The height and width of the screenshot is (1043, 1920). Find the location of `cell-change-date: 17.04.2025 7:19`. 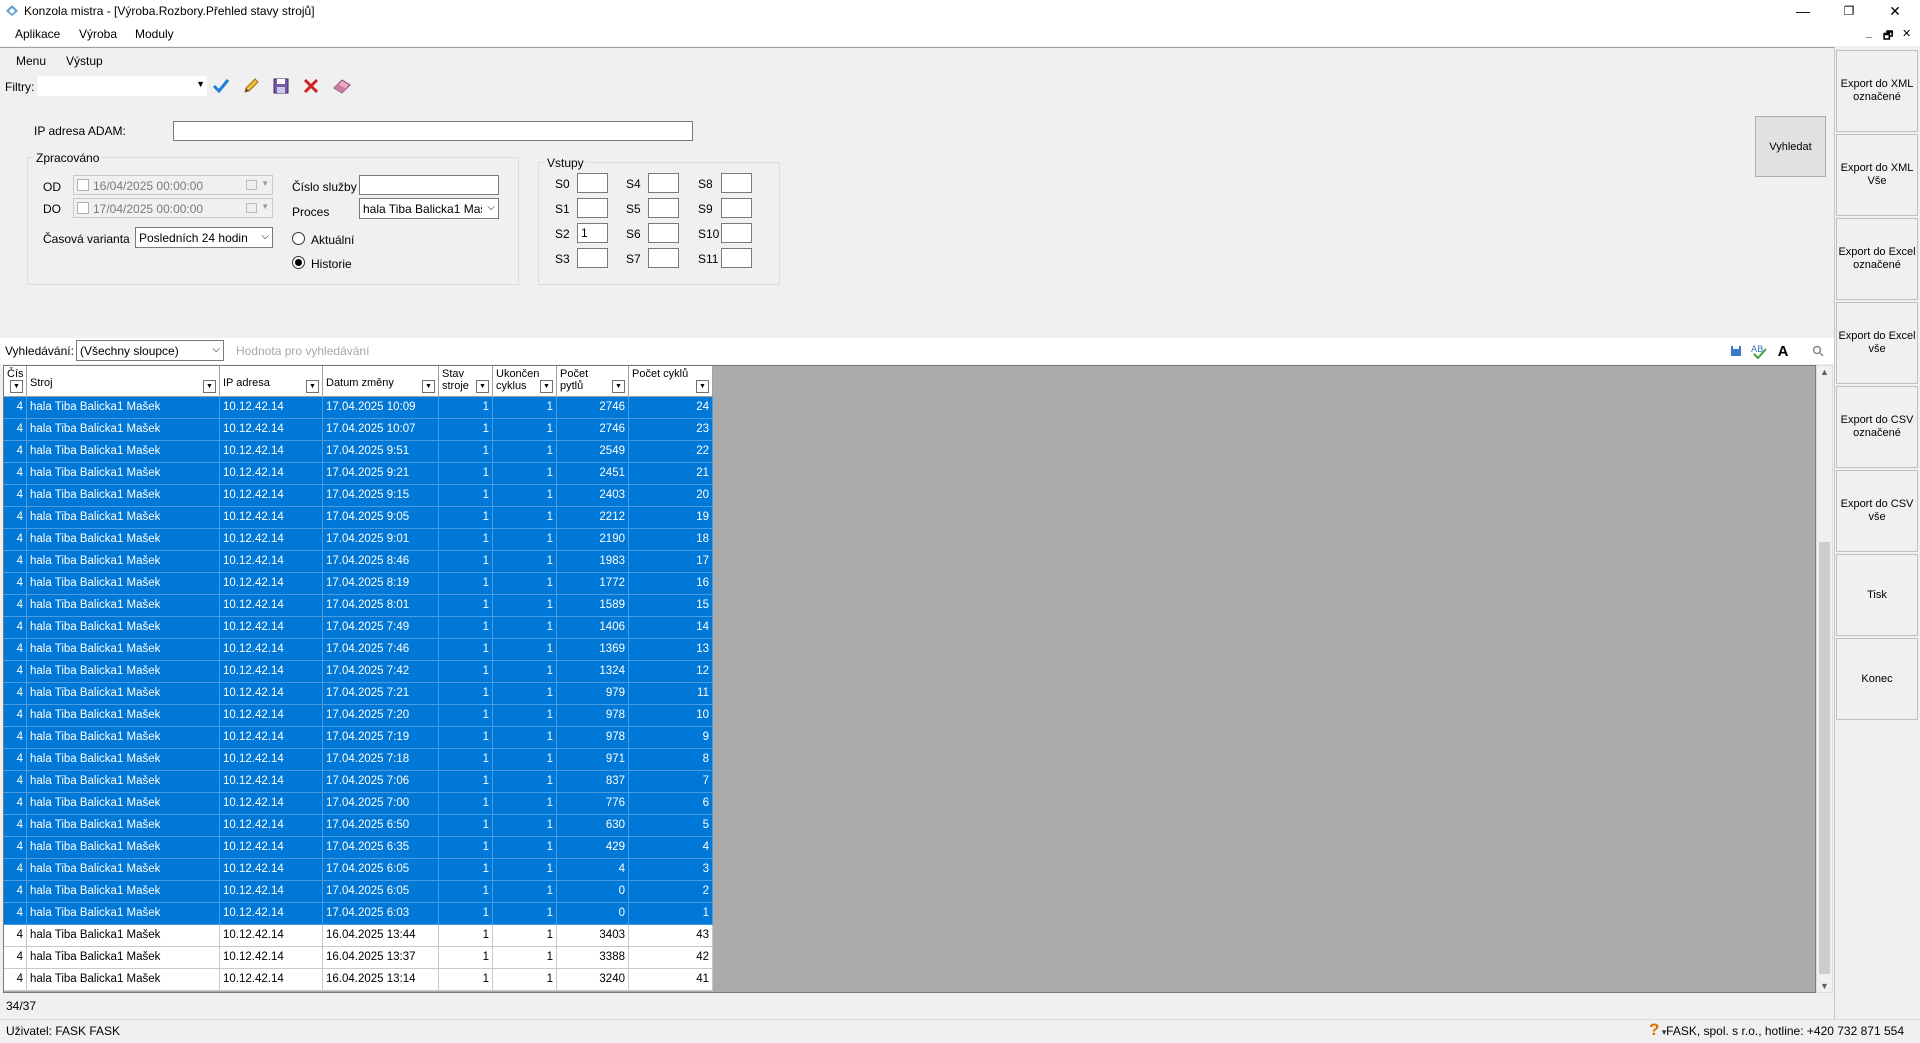

cell-change-date: 17.04.2025 7:19 is located at coordinates (381, 738).